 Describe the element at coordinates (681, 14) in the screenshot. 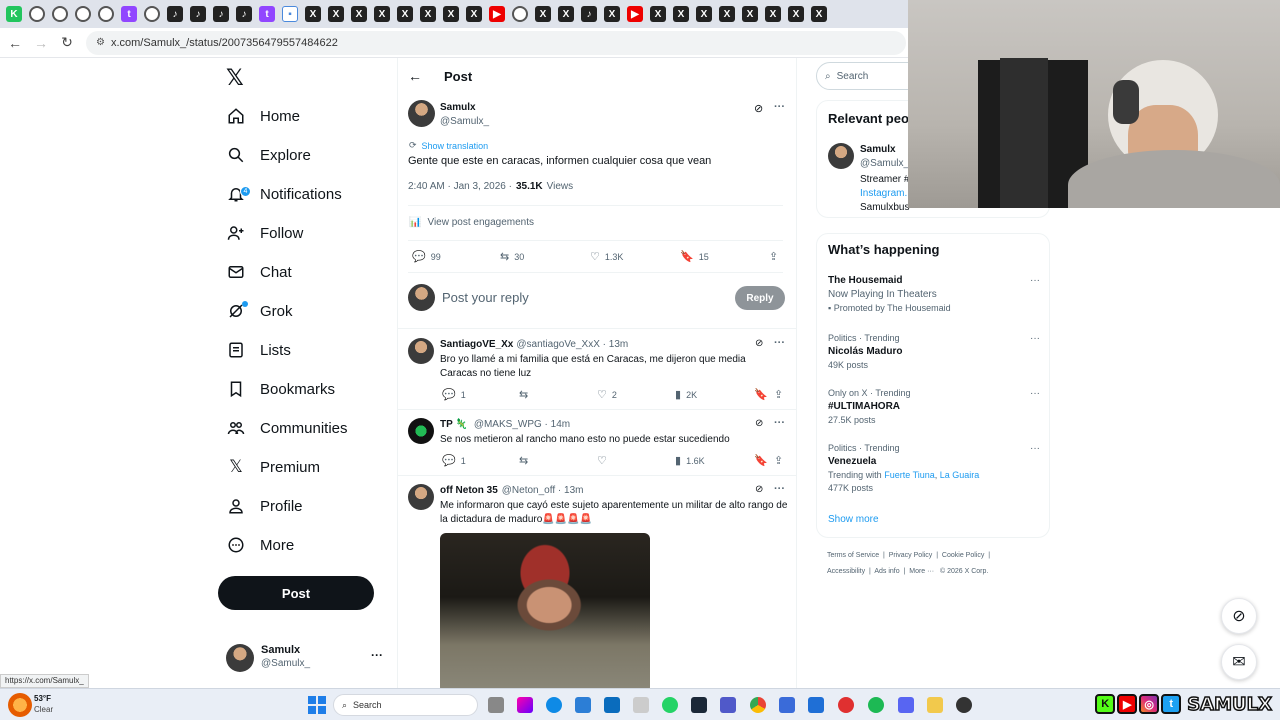

I see `tab-x-13: X` at that location.